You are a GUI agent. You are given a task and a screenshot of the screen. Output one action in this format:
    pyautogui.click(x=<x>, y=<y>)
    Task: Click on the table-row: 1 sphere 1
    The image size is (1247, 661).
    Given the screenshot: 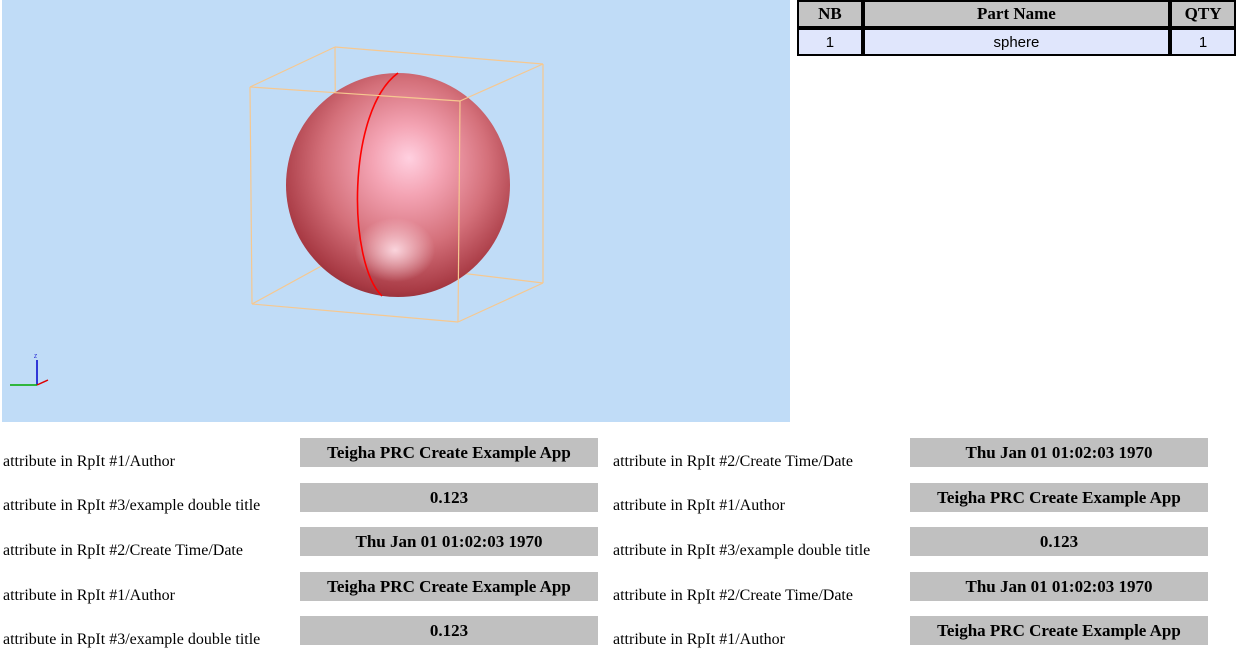 What is the action you would take?
    pyautogui.click(x=1016, y=42)
    